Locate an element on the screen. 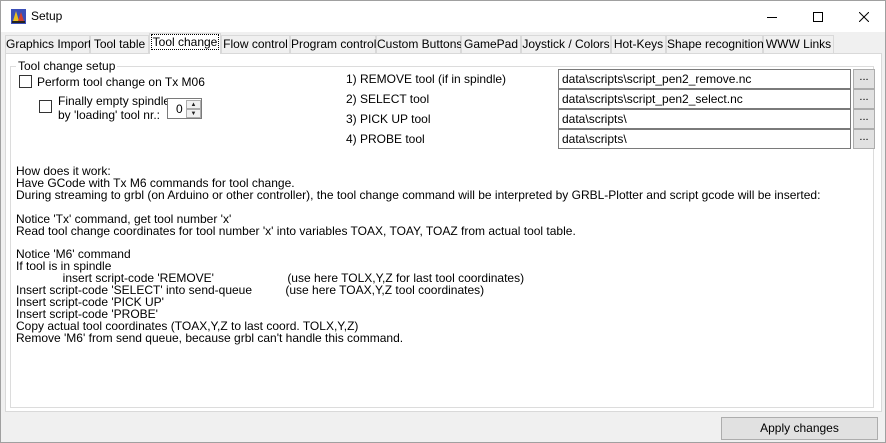 The image size is (886, 443). tab-label: Graphics Import is located at coordinates (49, 44).